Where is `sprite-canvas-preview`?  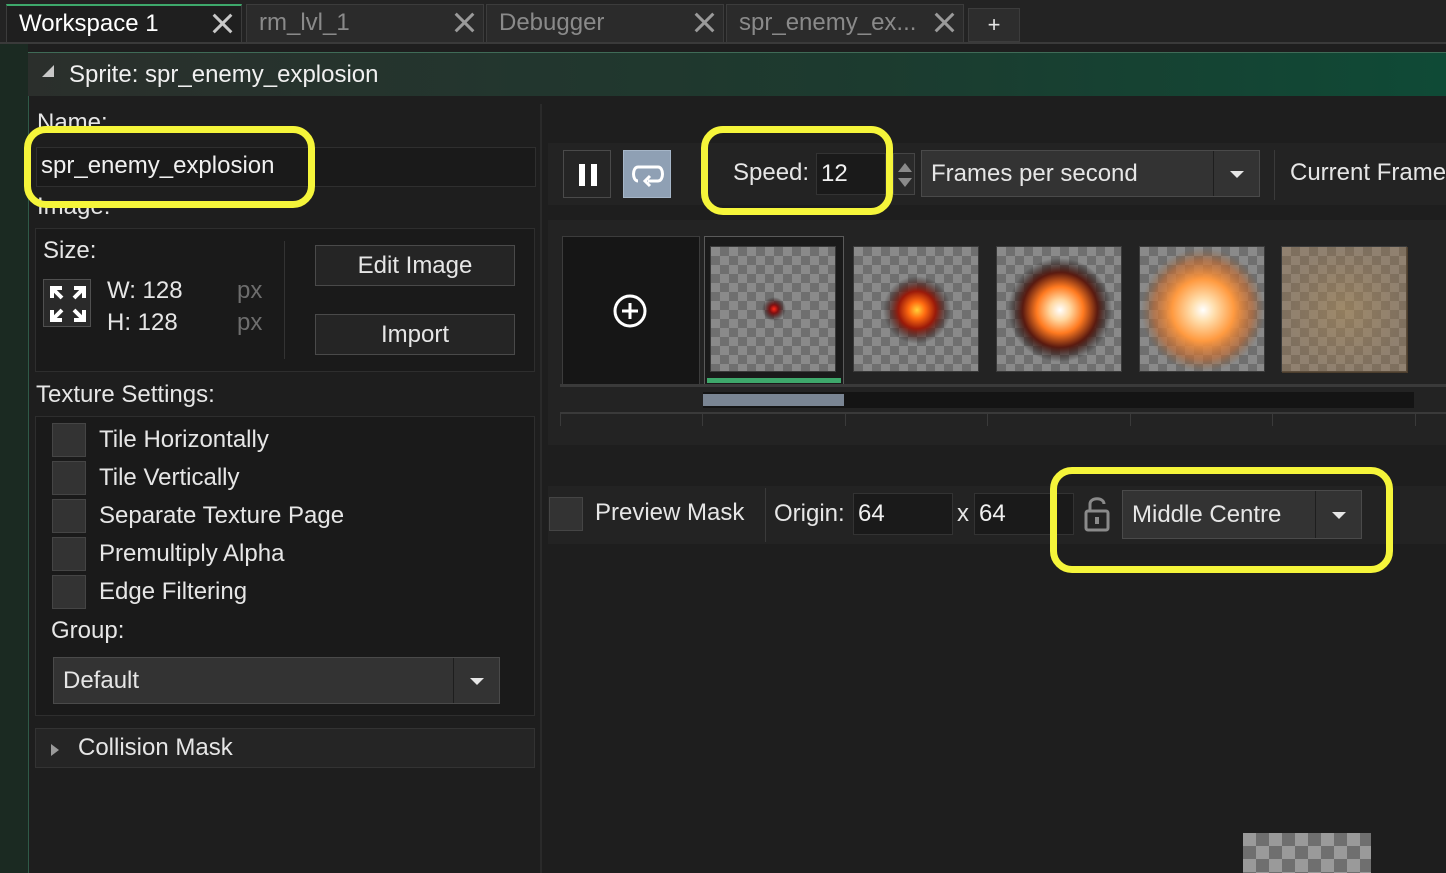
sprite-canvas-preview is located at coordinates (1307, 853).